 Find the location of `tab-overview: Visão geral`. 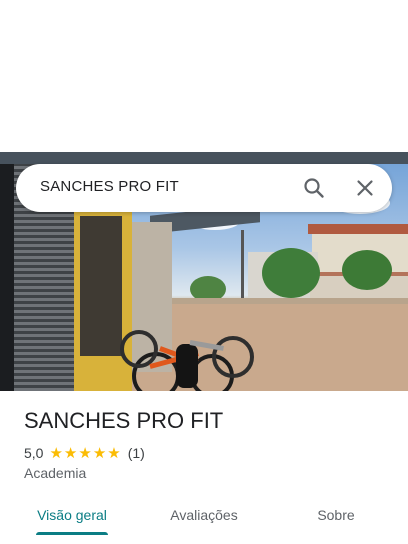

tab-overview: Visão geral is located at coordinates (72, 515).